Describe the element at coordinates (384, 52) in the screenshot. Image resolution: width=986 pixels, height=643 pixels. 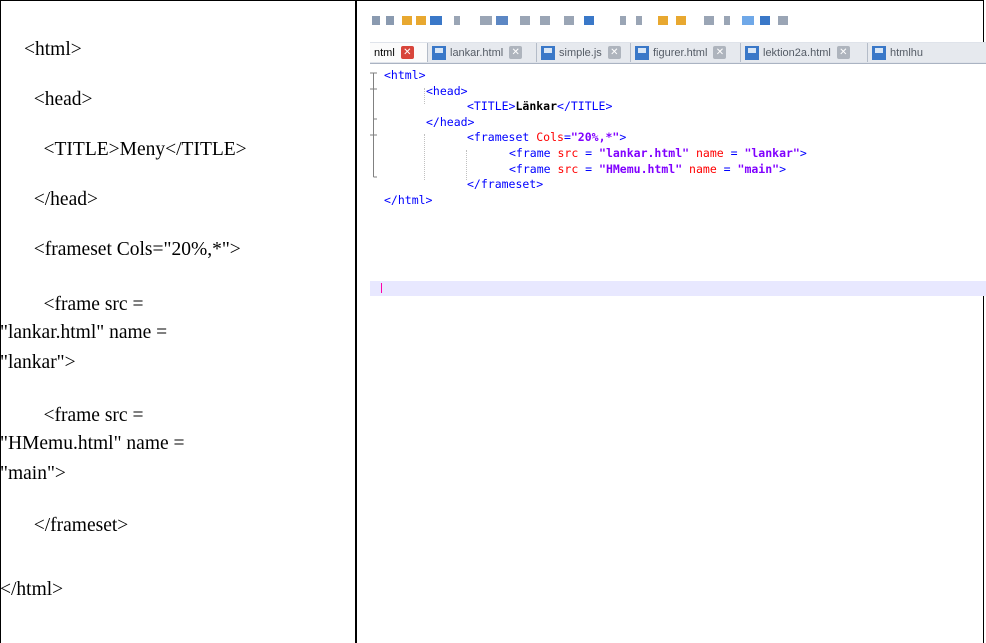
I see `tab-label: ntml` at that location.